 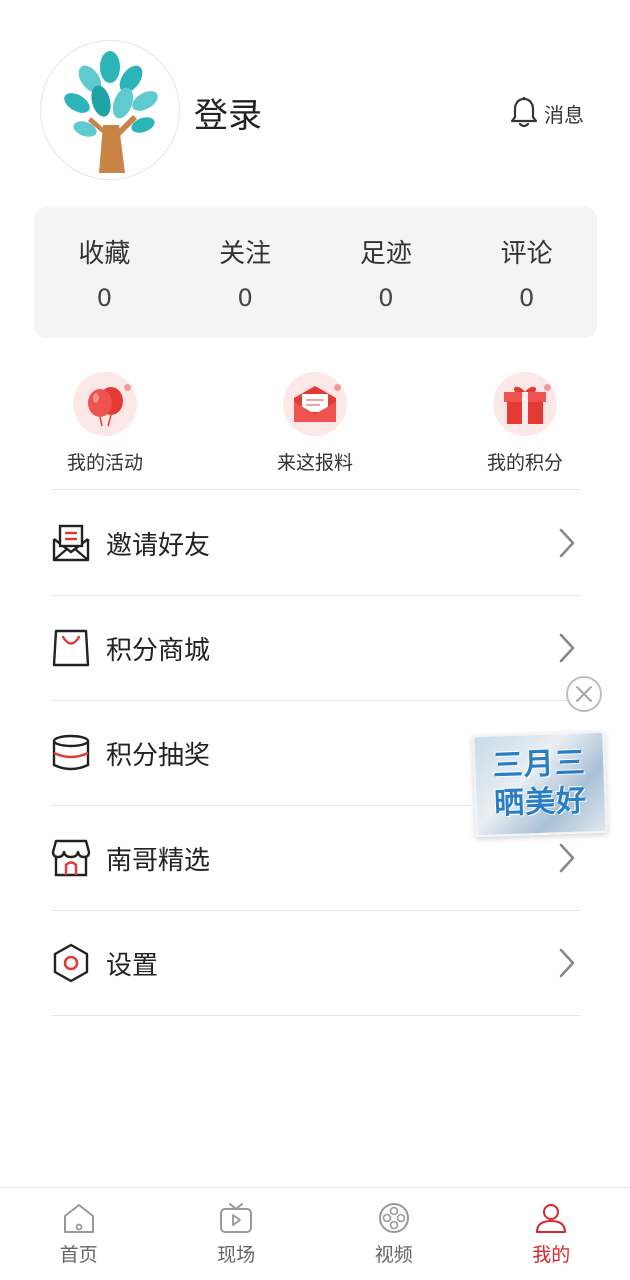 What do you see at coordinates (394, 1234) in the screenshot?
I see `tab-video: 视频` at bounding box center [394, 1234].